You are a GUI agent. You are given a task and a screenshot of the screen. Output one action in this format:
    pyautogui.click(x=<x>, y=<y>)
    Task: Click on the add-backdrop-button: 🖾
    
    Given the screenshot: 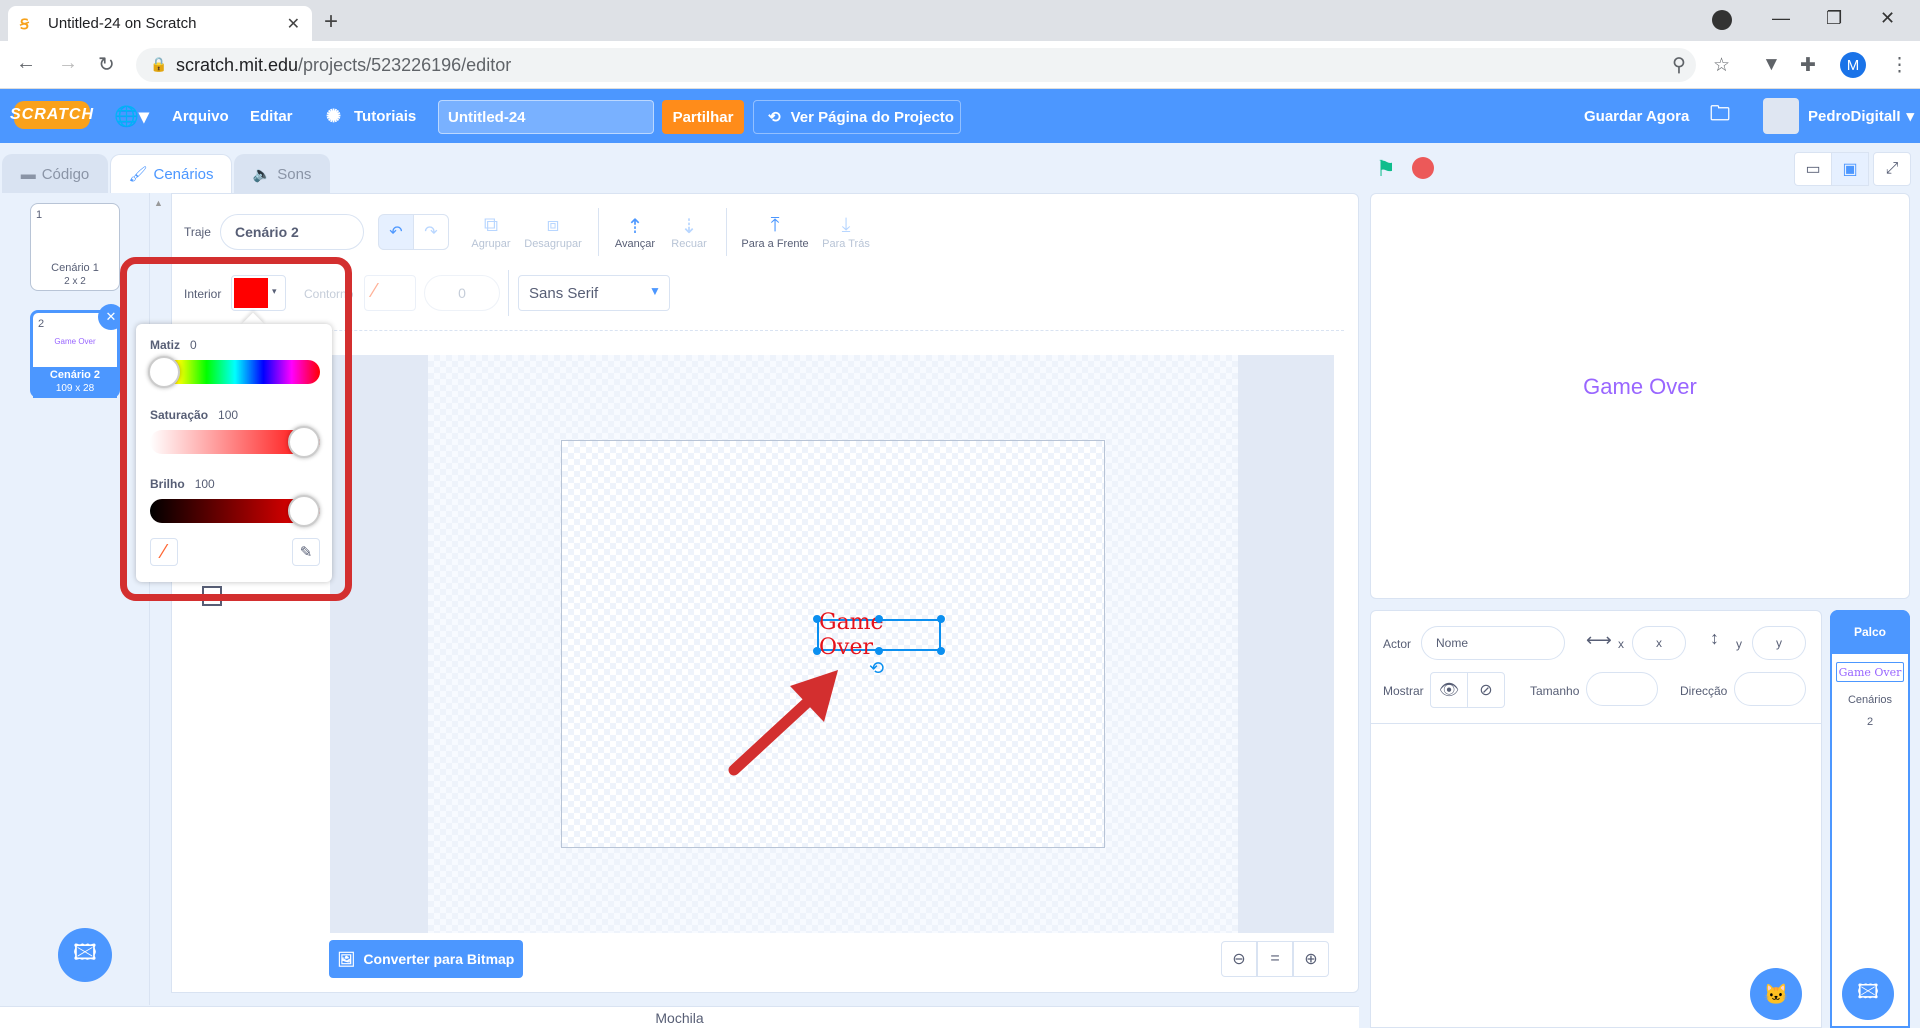 What is the action you would take?
    pyautogui.click(x=1868, y=994)
    